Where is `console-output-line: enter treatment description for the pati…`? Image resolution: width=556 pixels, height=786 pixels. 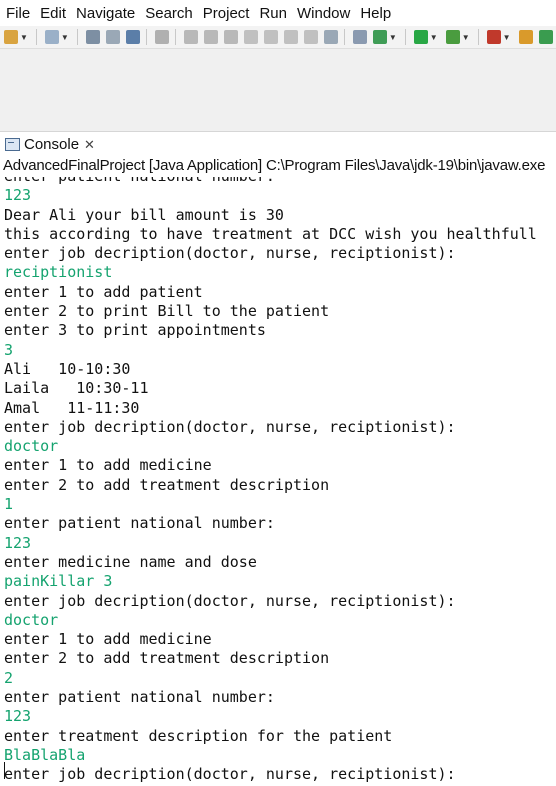 console-output-line: enter treatment description for the pati… is located at coordinates (198, 735).